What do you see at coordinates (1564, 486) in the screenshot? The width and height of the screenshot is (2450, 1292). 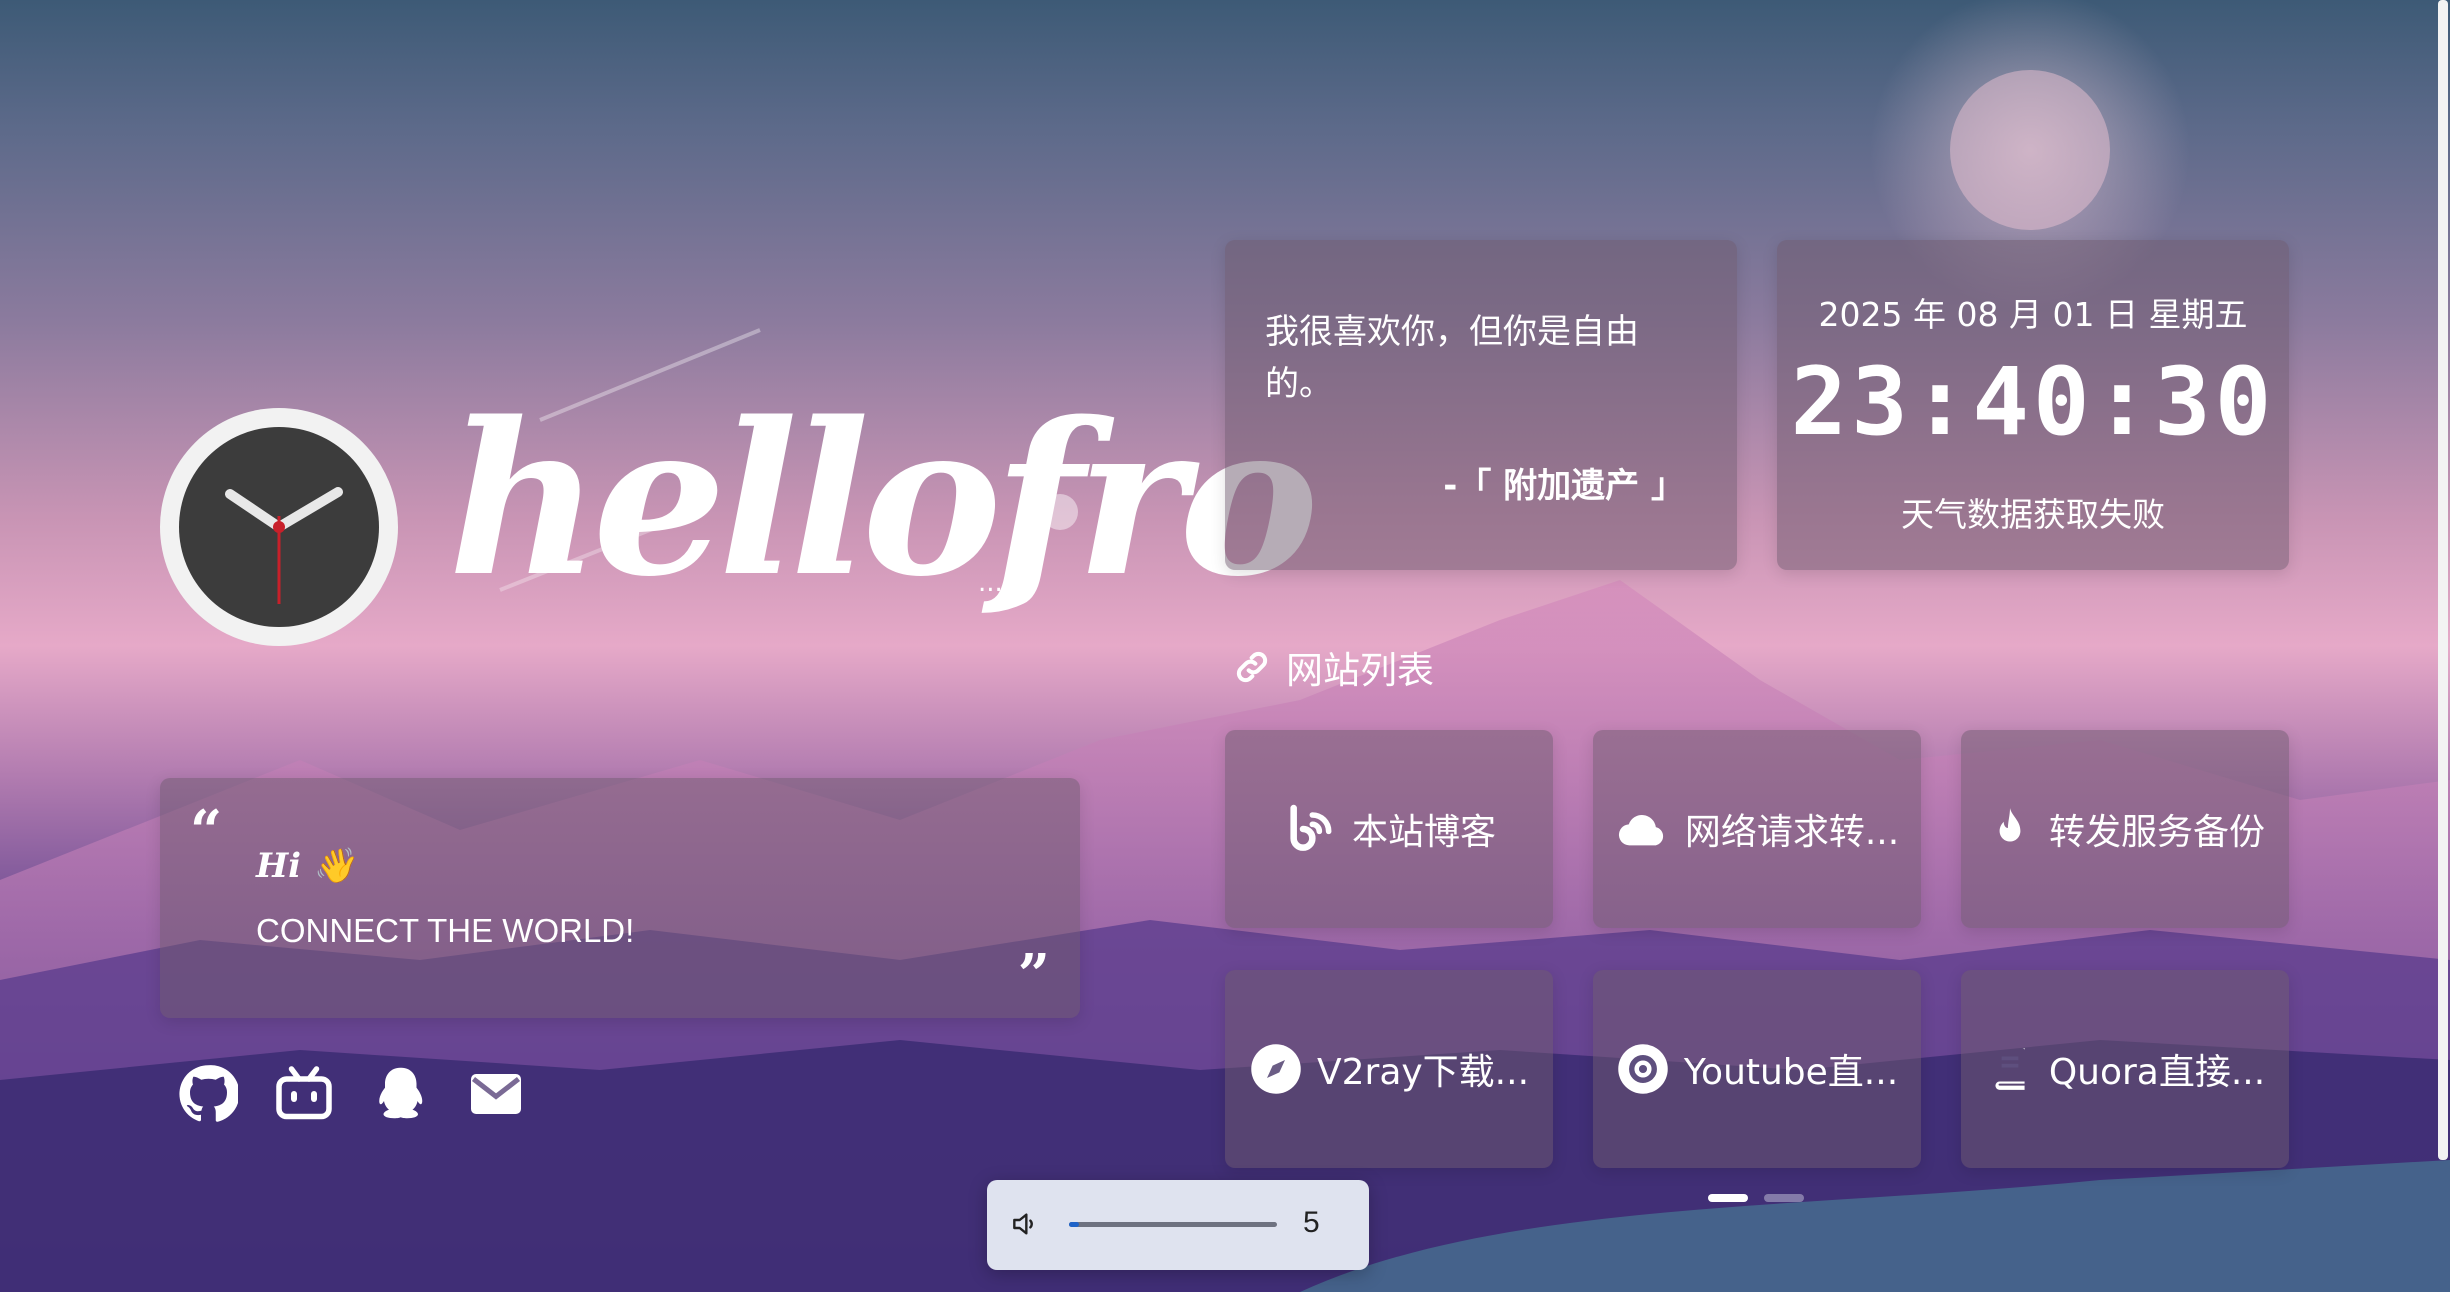 I see `hitokoto-source: -「 附加遗产 」` at bounding box center [1564, 486].